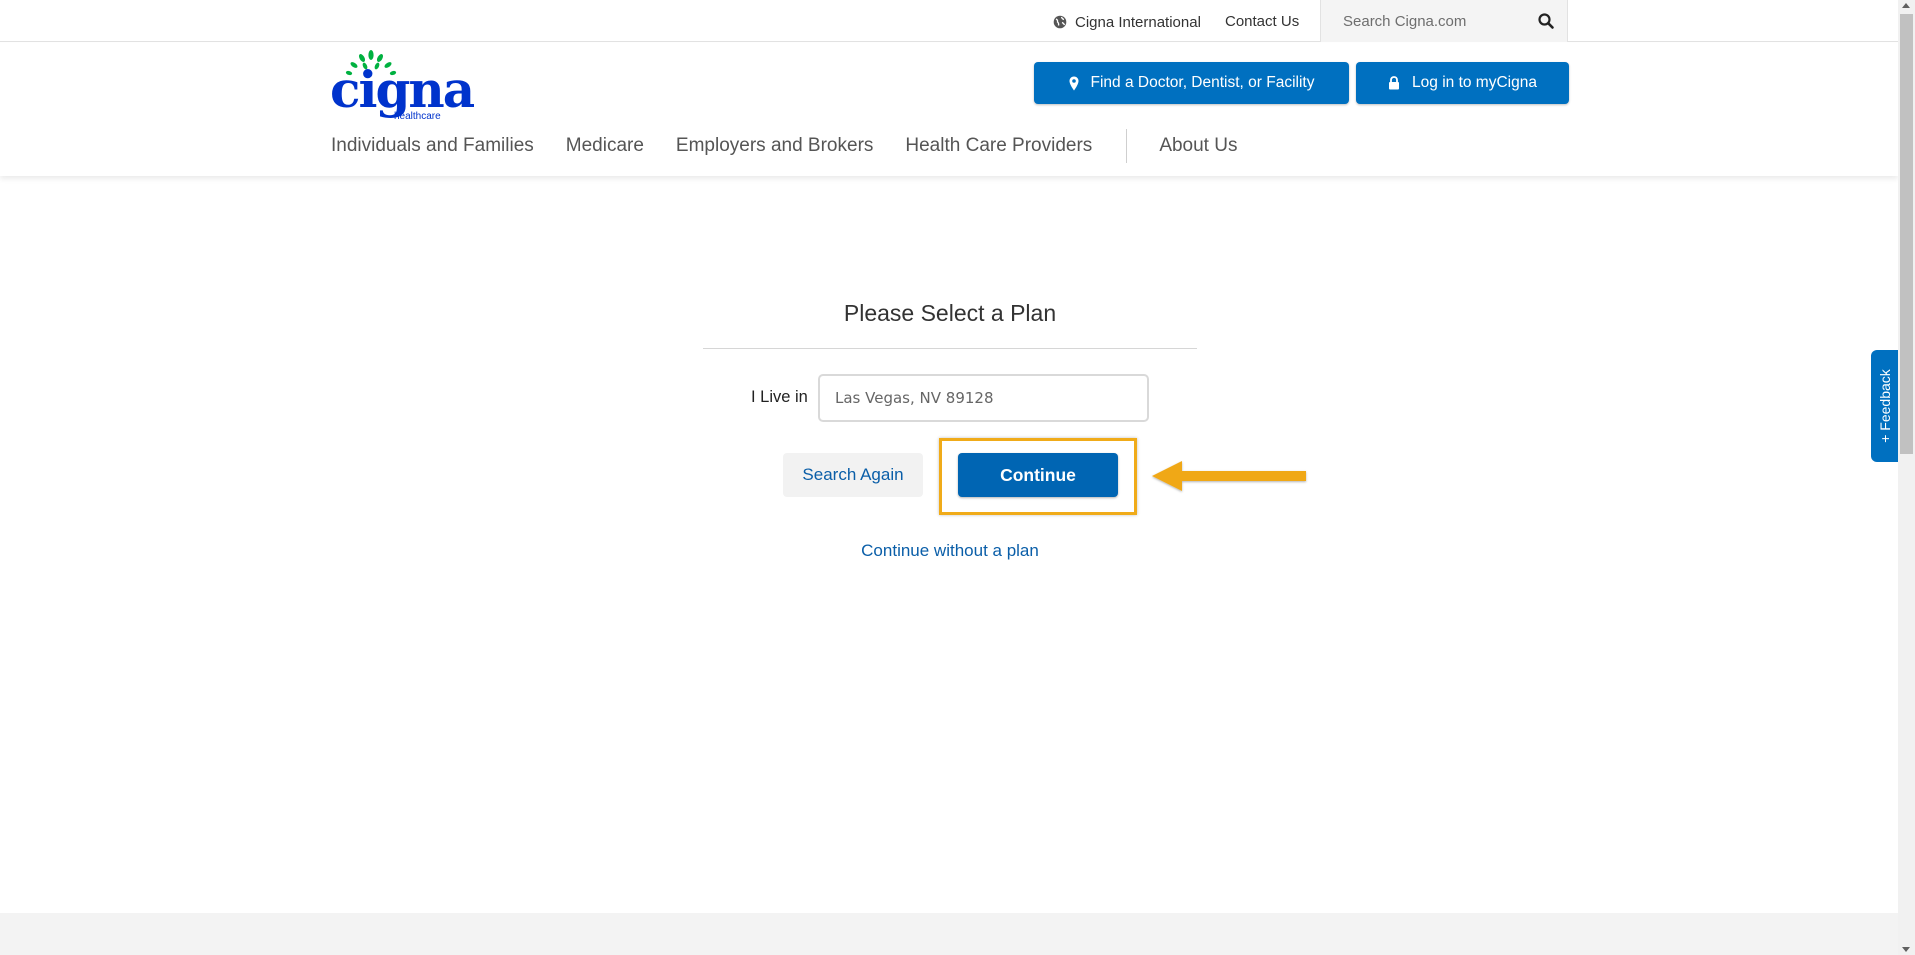  I want to click on logo-subtext: healthcare, so click(417, 116).